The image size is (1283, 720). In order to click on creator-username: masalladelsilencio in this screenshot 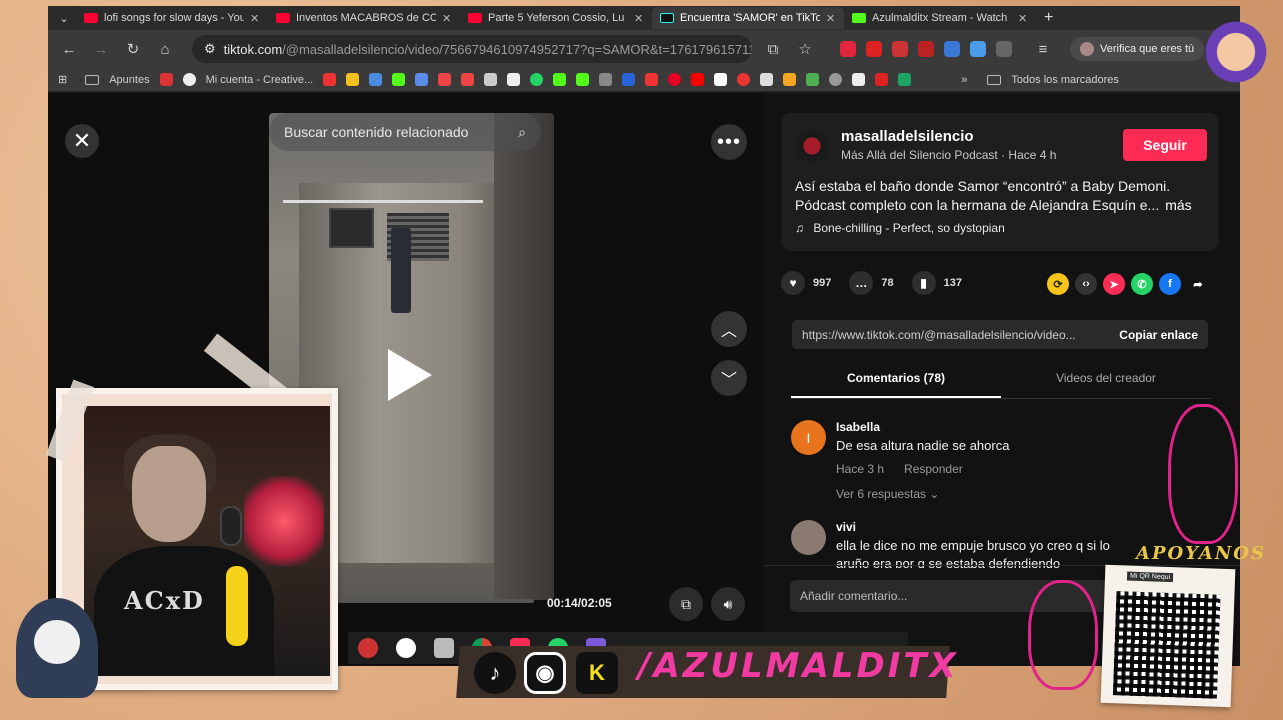, I will do `click(907, 136)`.